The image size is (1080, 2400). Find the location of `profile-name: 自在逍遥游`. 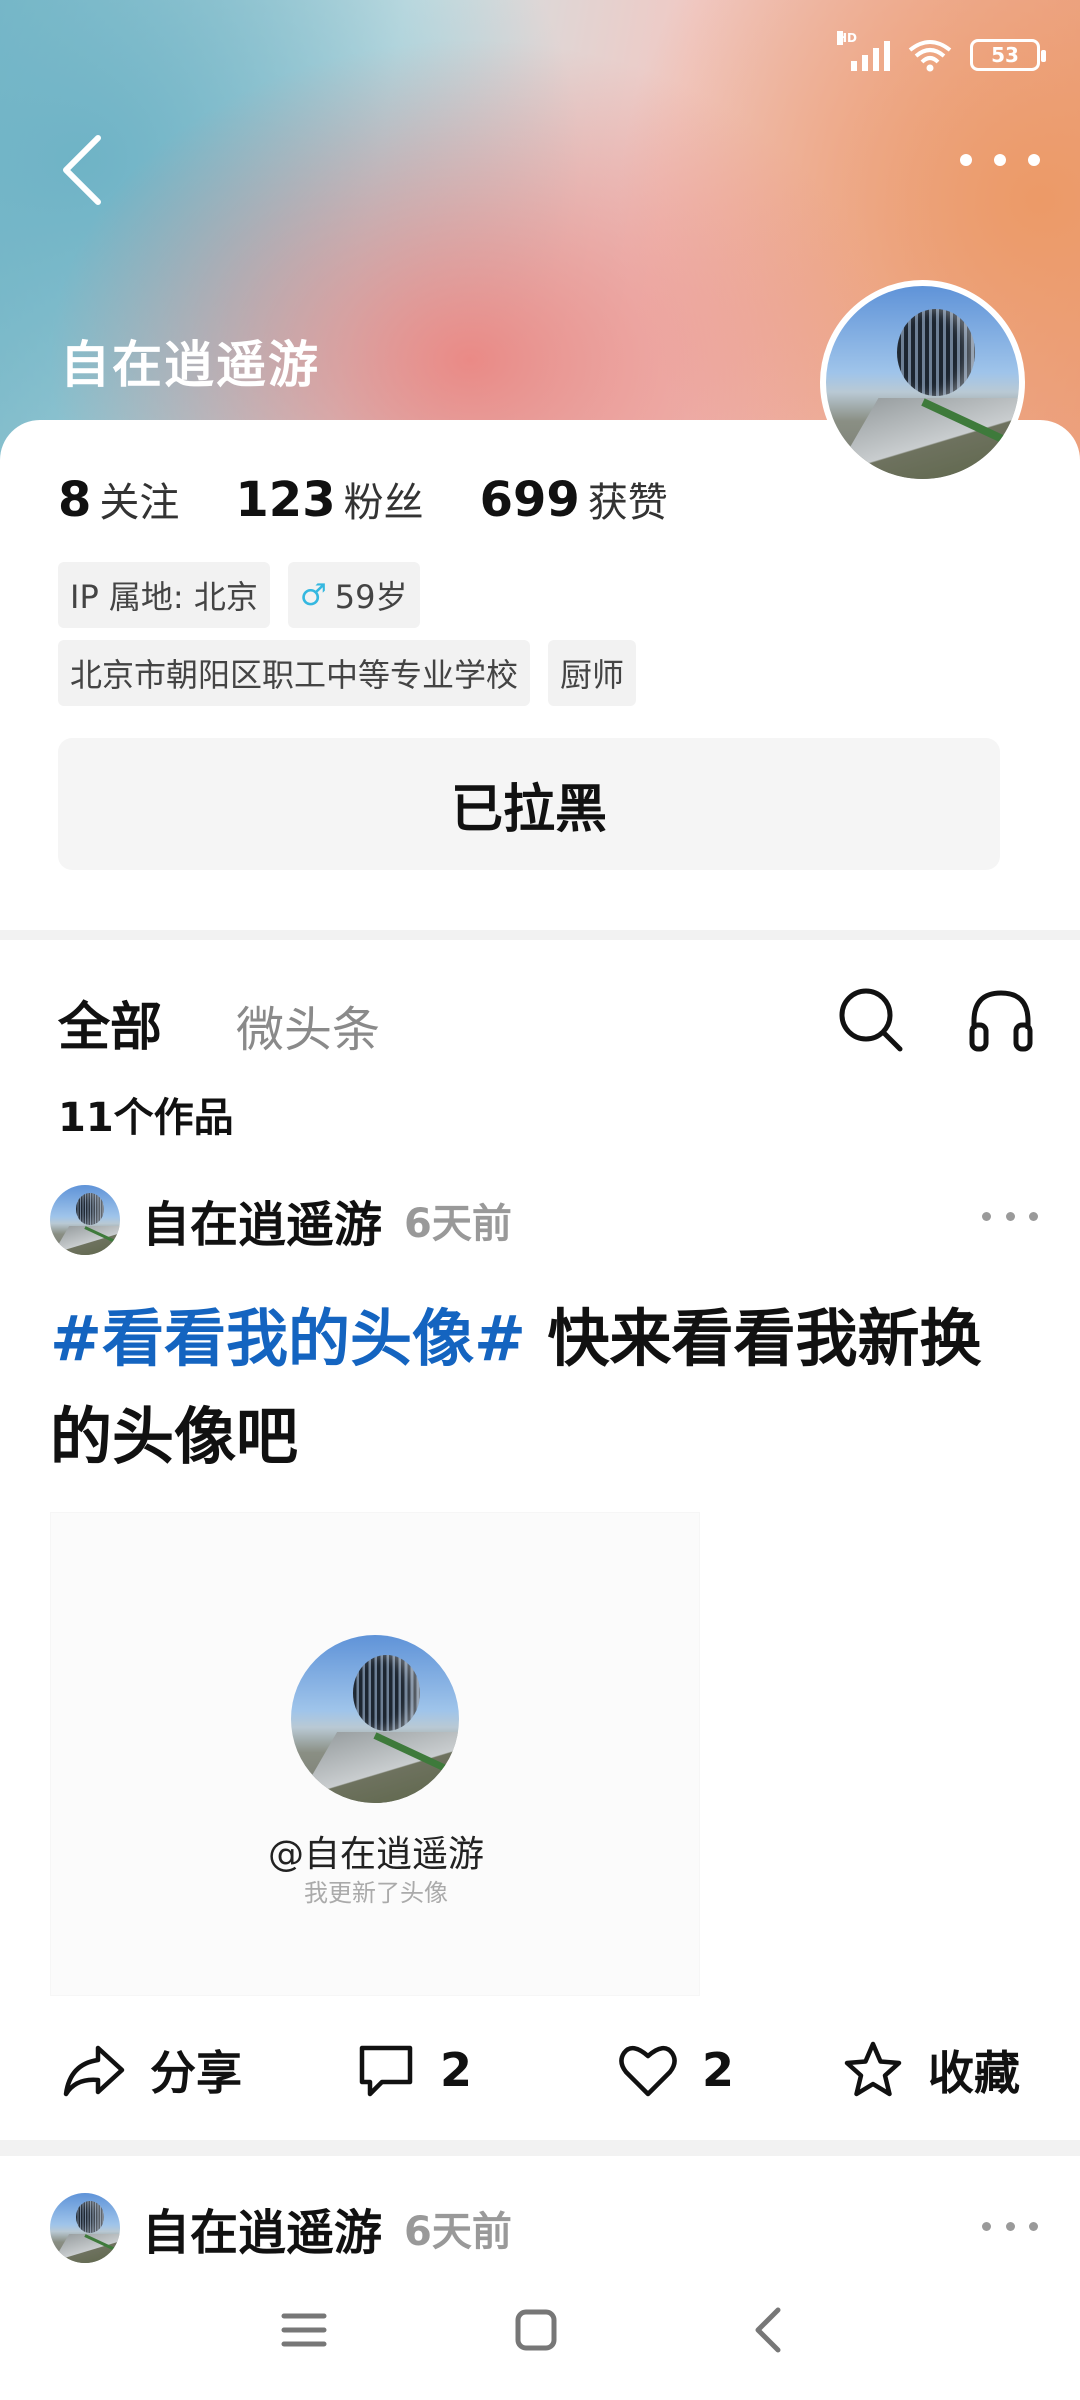

profile-name: 自在逍遥游 is located at coordinates (190, 365).